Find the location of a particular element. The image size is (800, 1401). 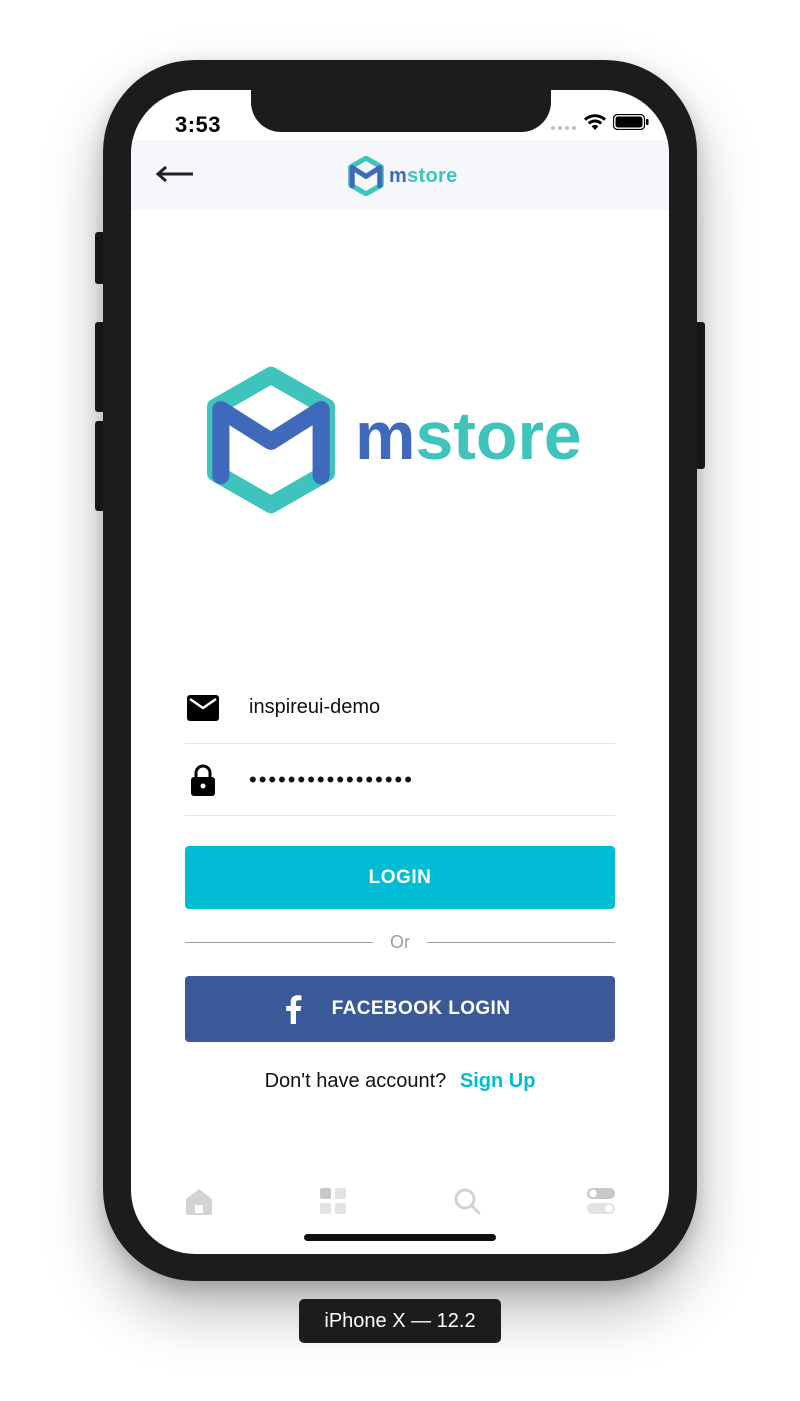

nav-logo: mstore is located at coordinates (402, 176).